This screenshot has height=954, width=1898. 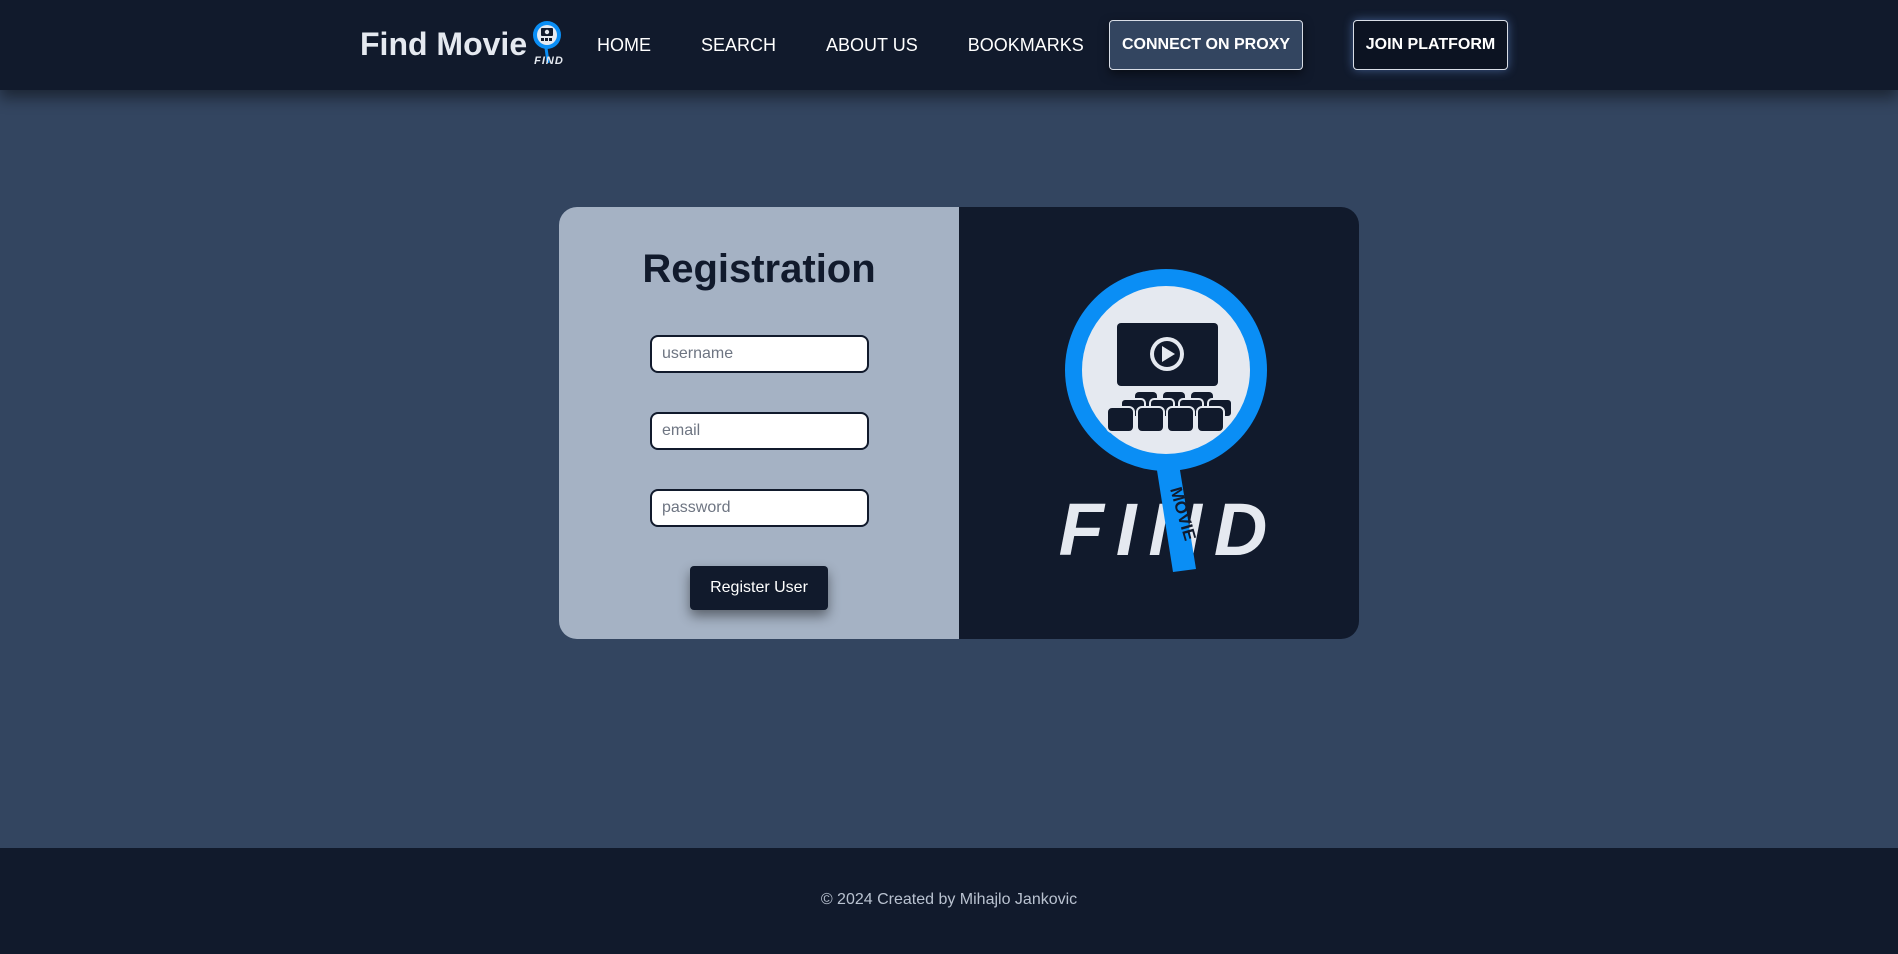 What do you see at coordinates (1163, 420) in the screenshot?
I see `find-movie-hero-logo-icon: FIND MOVIE` at bounding box center [1163, 420].